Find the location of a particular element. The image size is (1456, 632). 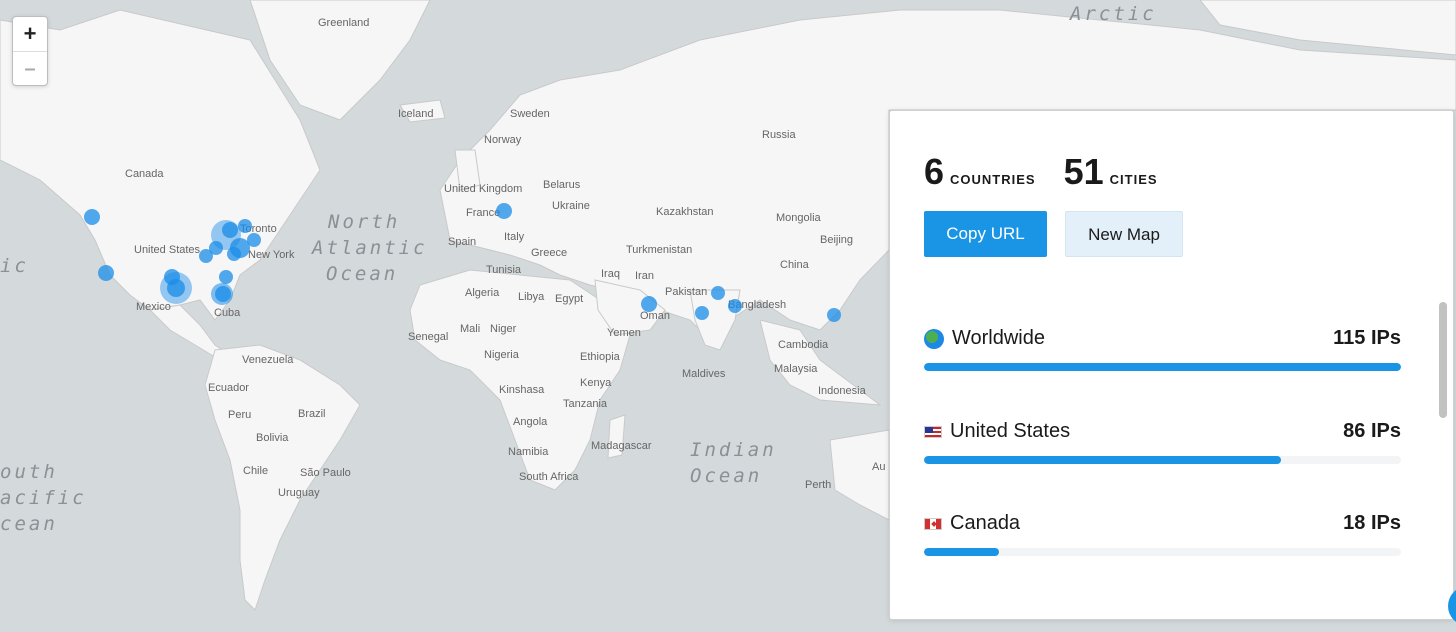

countries-label: COUNTRIES is located at coordinates (993, 179).